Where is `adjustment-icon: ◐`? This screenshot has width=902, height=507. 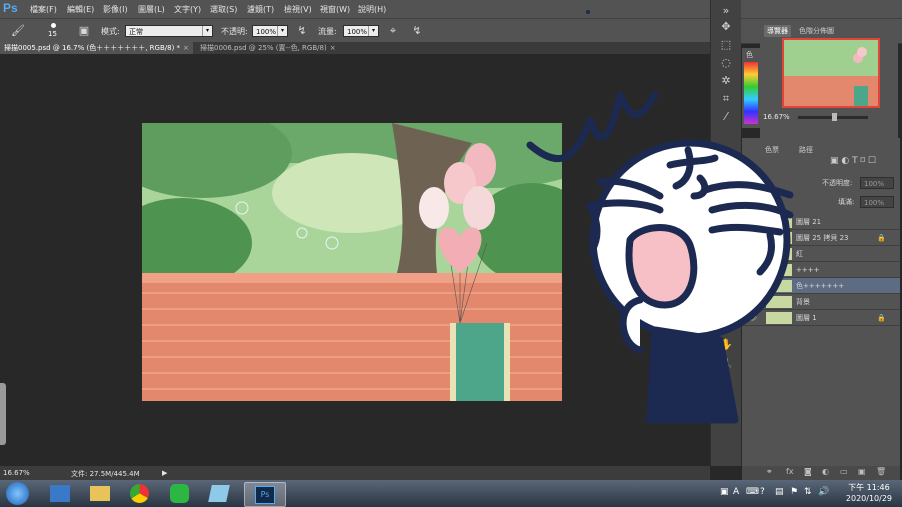 adjustment-icon: ◐ is located at coordinates (825, 471).